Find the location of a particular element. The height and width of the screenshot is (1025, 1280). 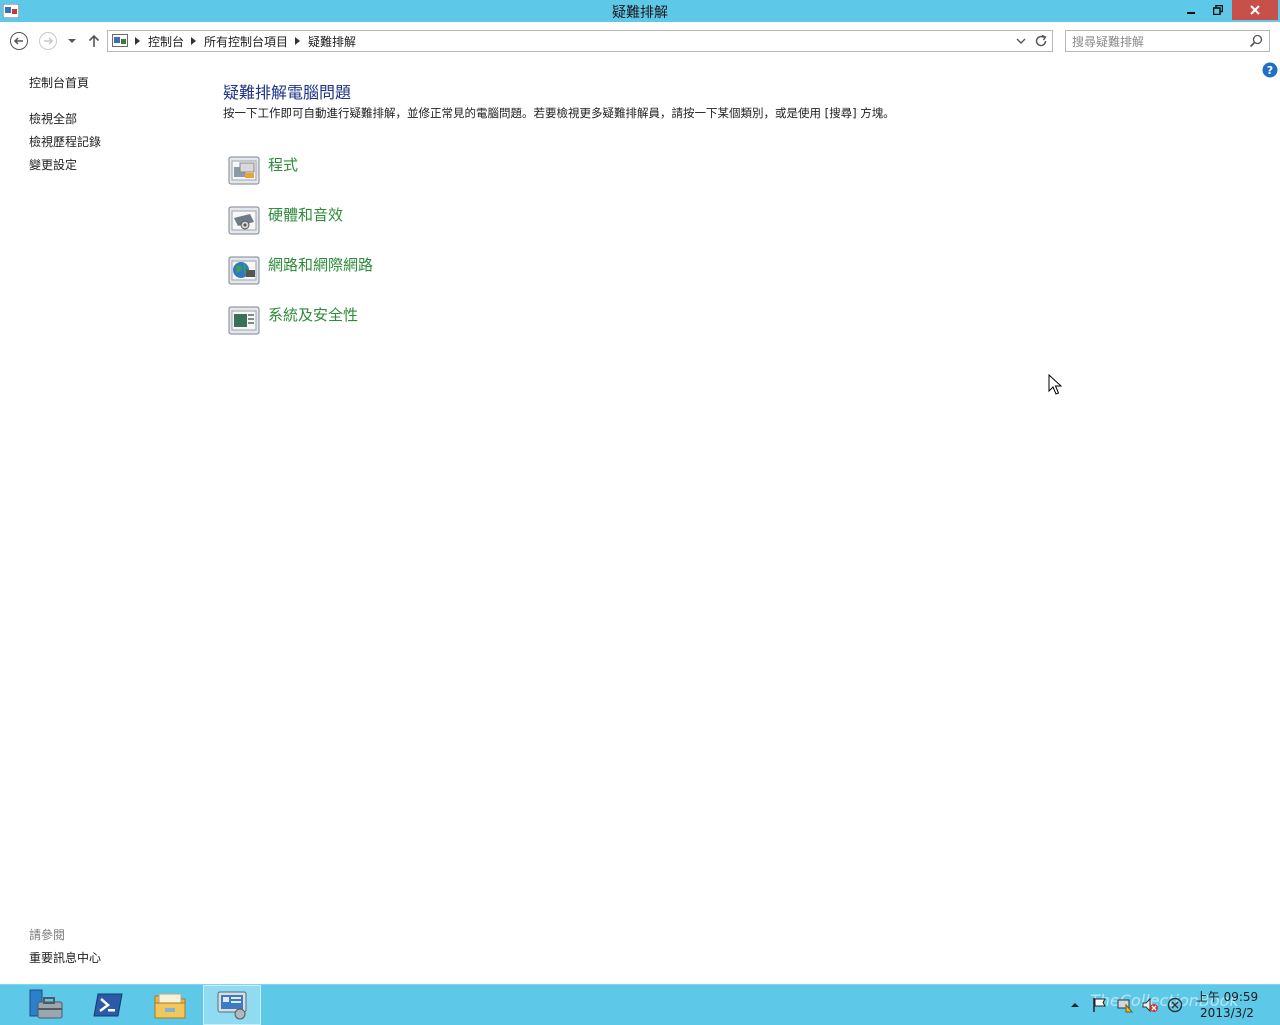

clock-time: 上午 09:59 is located at coordinates (1227, 997).